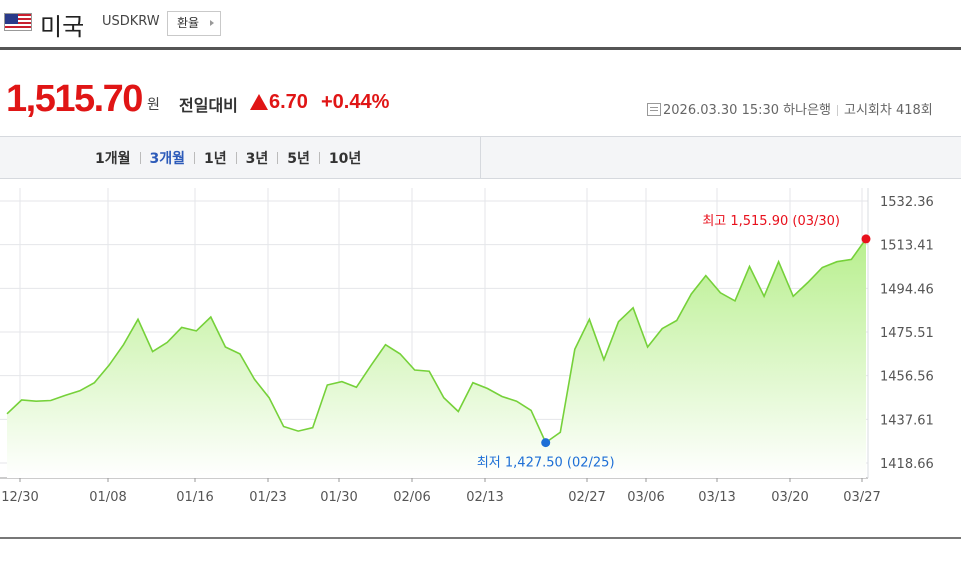  I want to click on tab-5-years: 5년, so click(298, 158).